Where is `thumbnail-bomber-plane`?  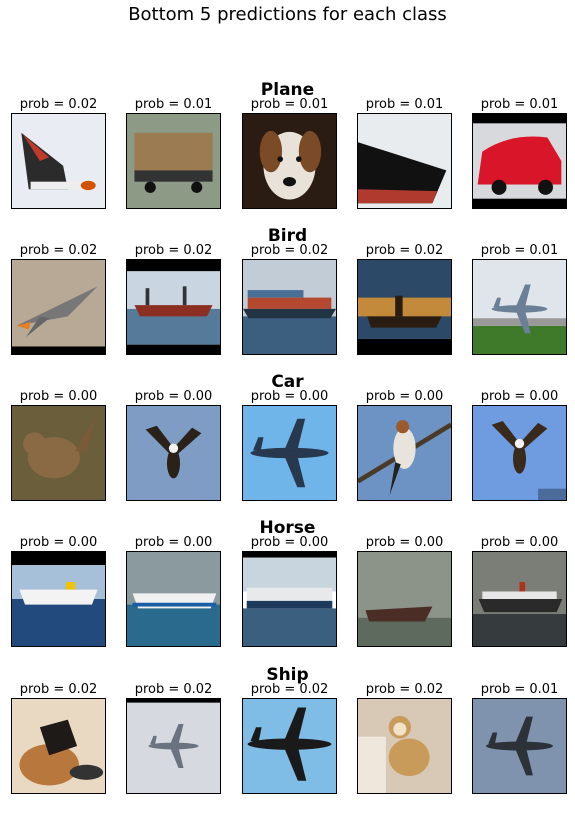 thumbnail-bomber-plane is located at coordinates (289, 453).